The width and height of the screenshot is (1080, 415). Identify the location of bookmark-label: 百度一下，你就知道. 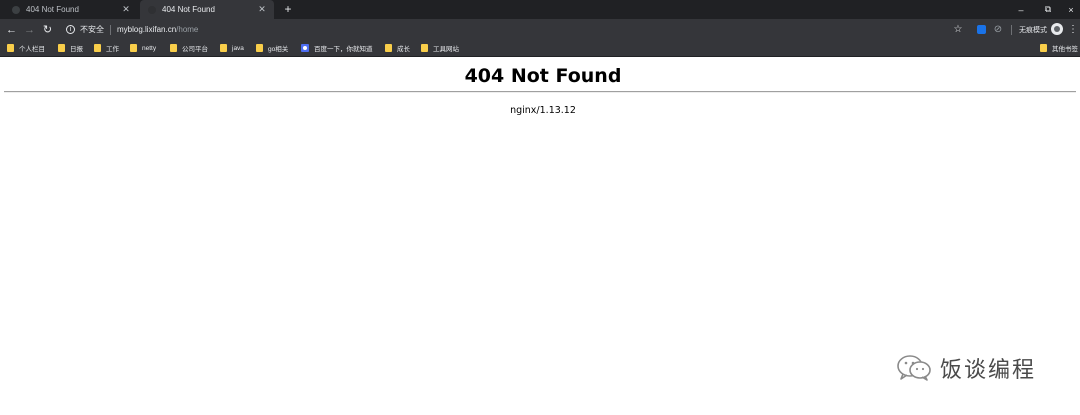
(343, 49).